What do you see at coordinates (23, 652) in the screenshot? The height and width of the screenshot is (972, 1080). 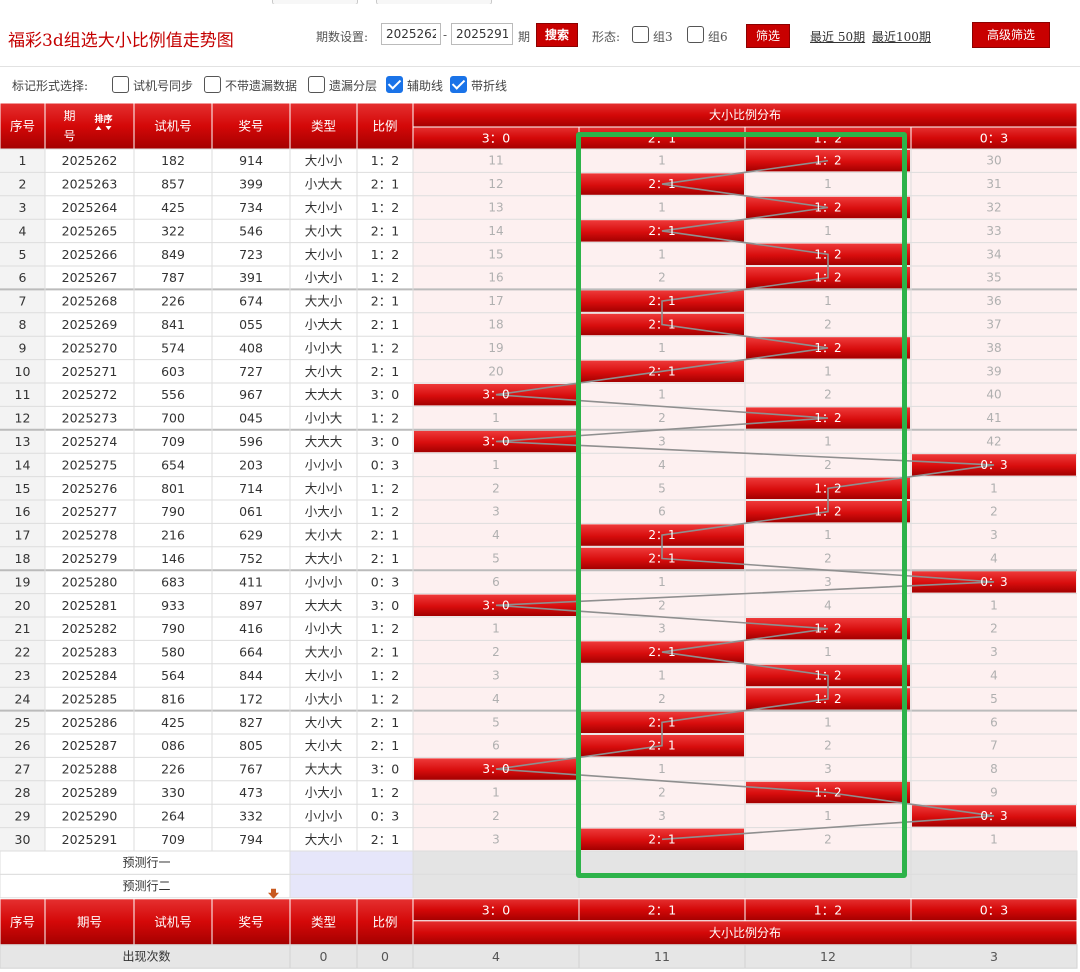 I see `row-index: 22` at bounding box center [23, 652].